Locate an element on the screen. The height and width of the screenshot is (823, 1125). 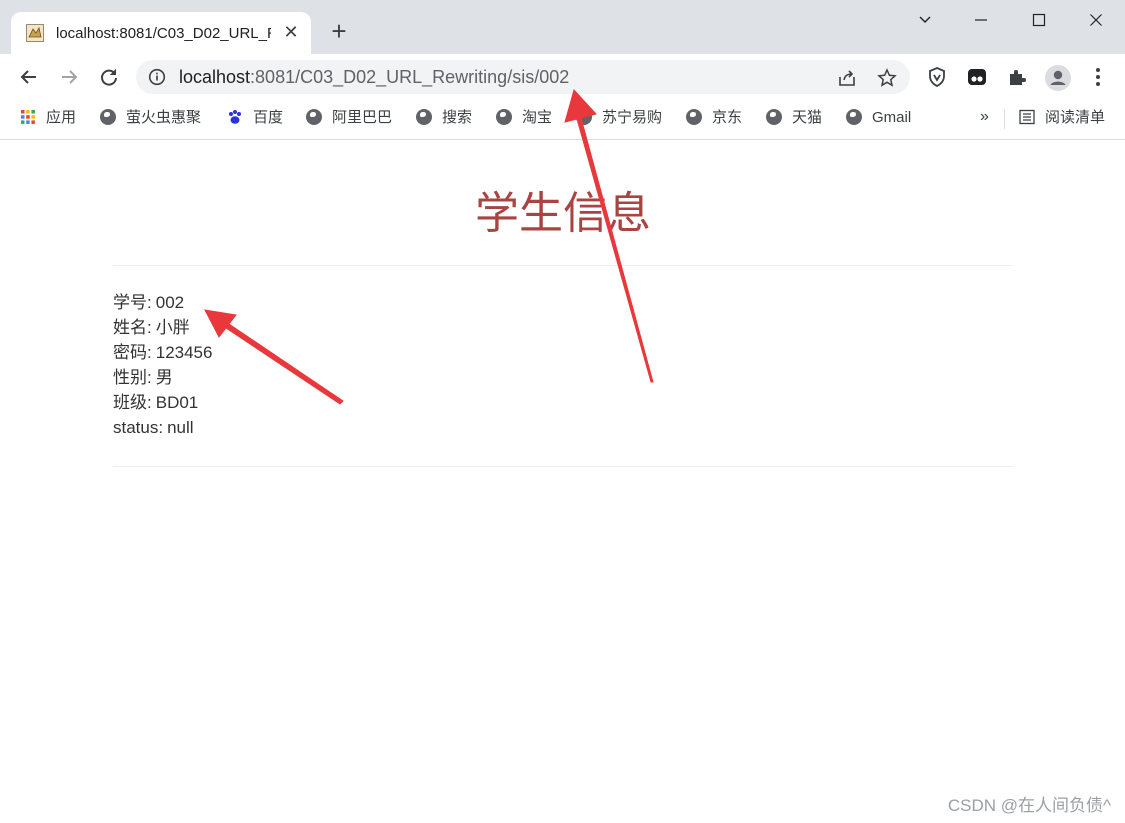
arrow-to-student-id is located at coordinates (274, 357).